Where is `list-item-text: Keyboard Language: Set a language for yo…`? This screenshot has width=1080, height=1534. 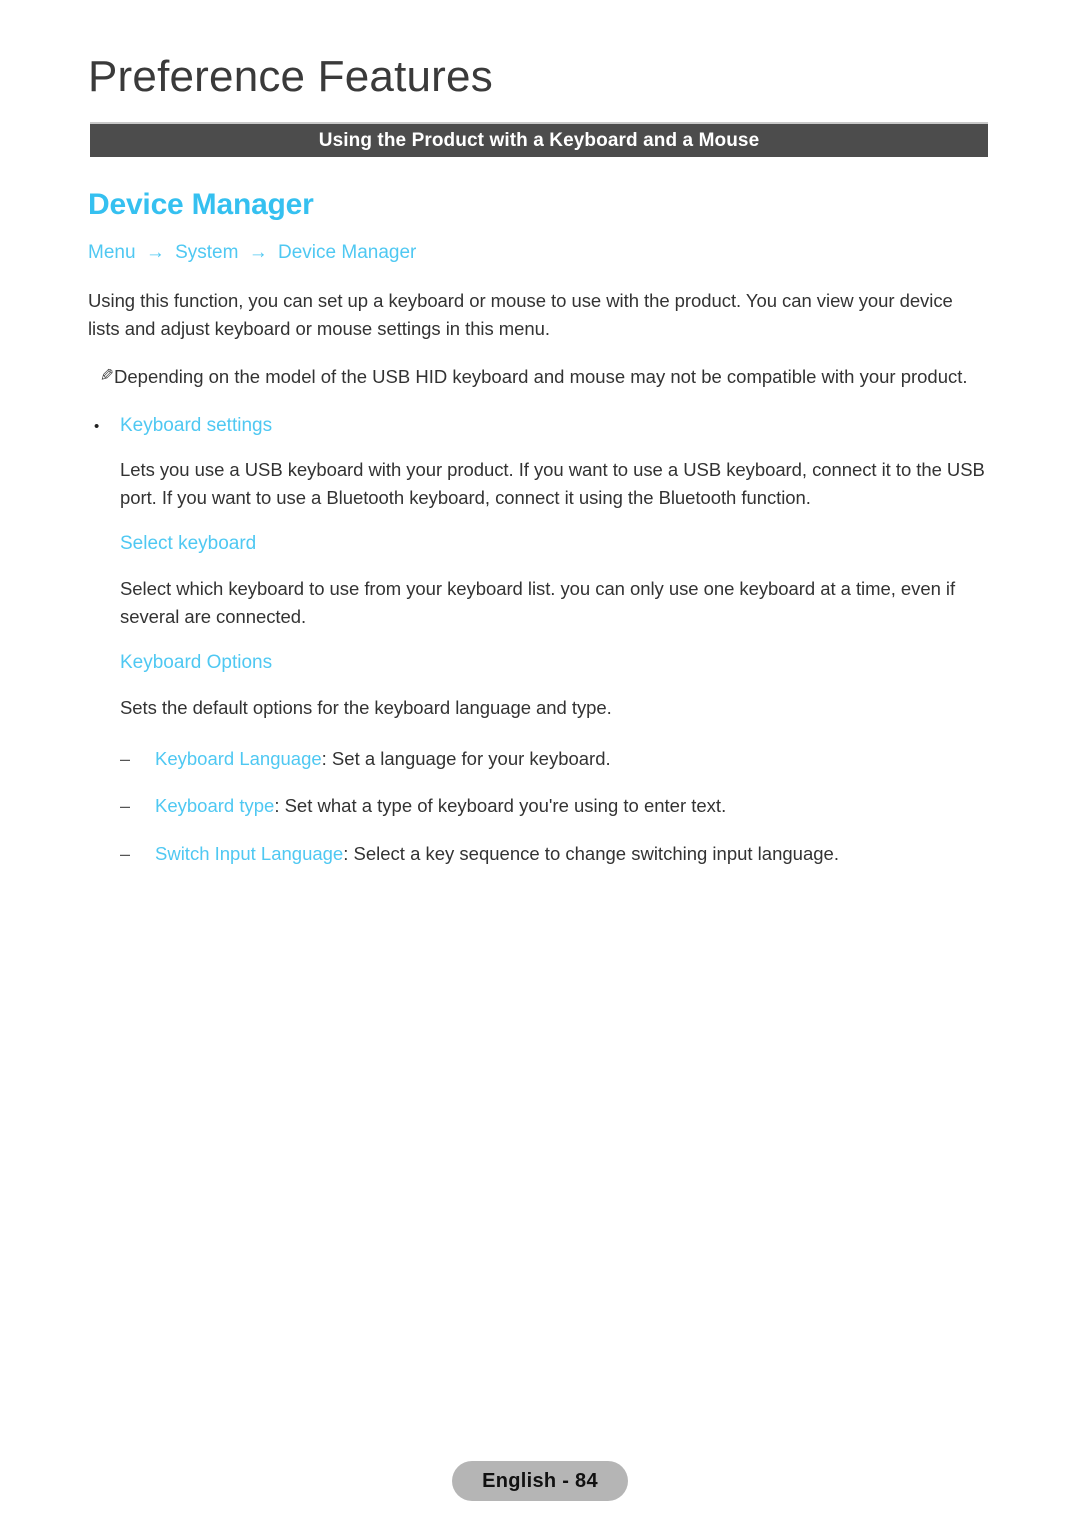
list-item-text: Keyboard Language: Set a language for yo… is located at coordinates (571, 759).